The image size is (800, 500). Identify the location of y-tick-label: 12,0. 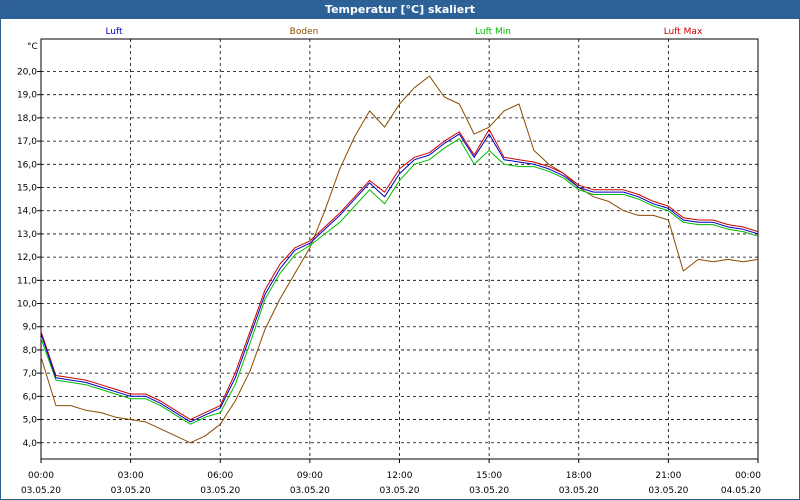
(27, 258).